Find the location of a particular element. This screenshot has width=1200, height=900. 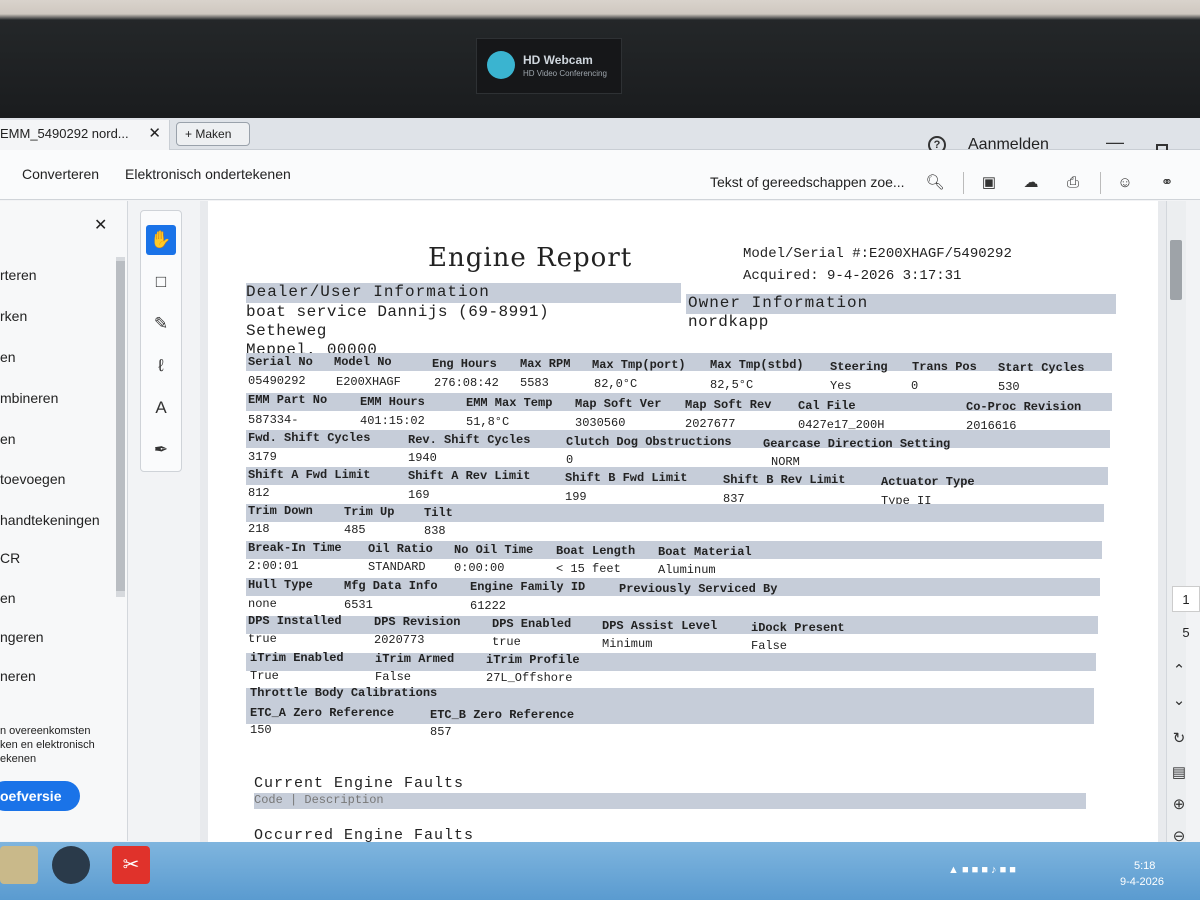

clock-time: 5:18 is located at coordinates (1144, 866).